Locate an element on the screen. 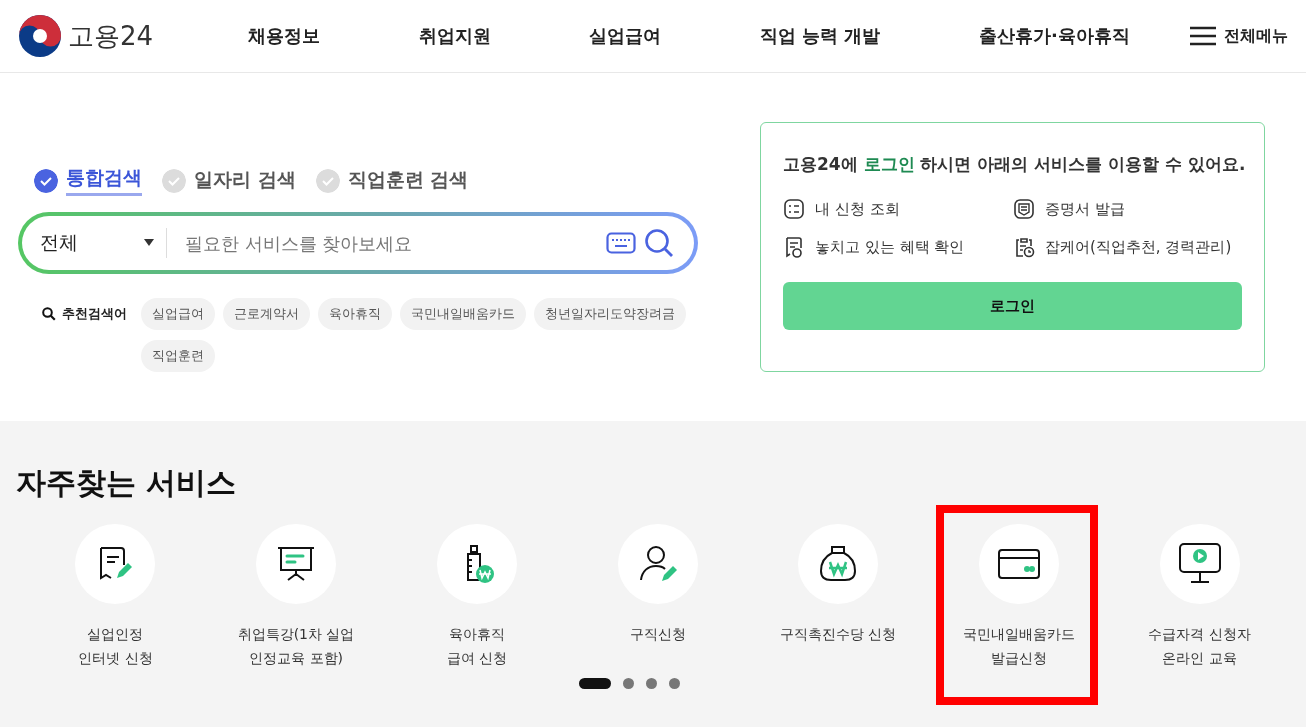 The width and height of the screenshot is (1306, 728). nav-link: 직업 능력 개발 is located at coordinates (820, 36).